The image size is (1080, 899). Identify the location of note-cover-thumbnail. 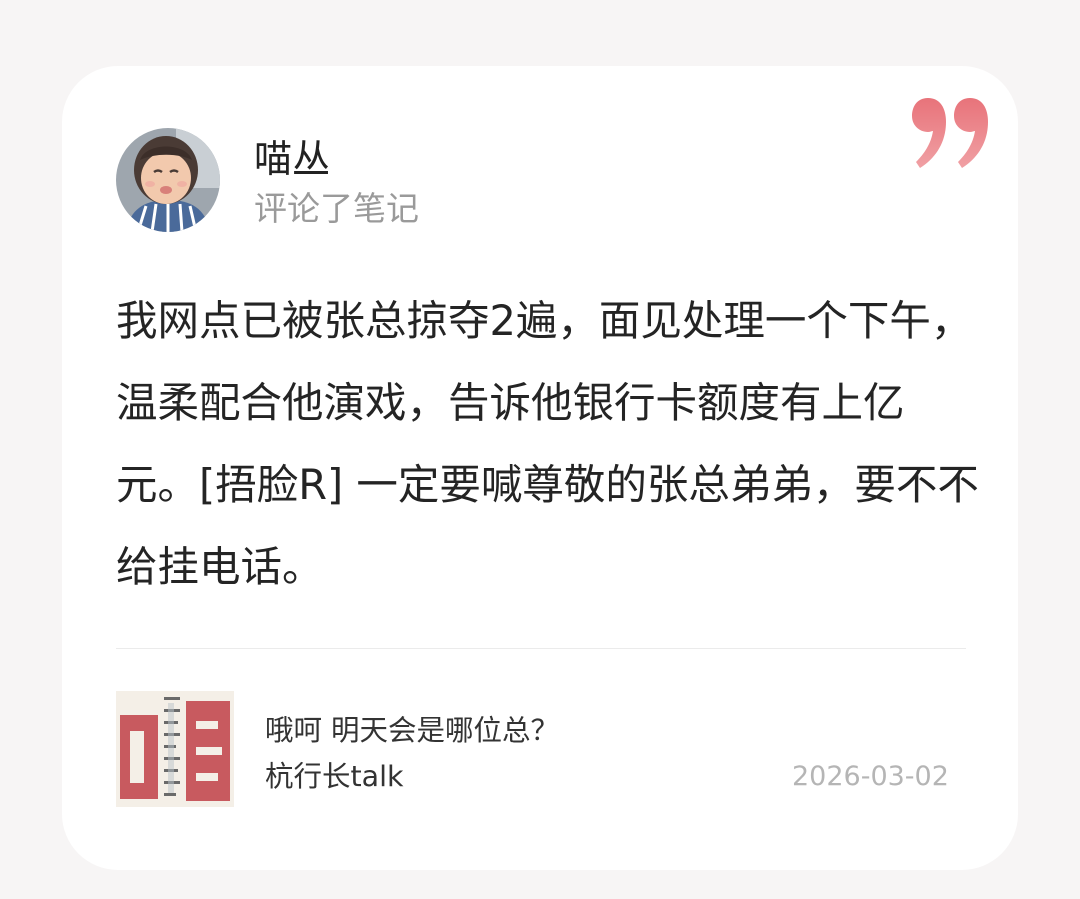
(175, 749).